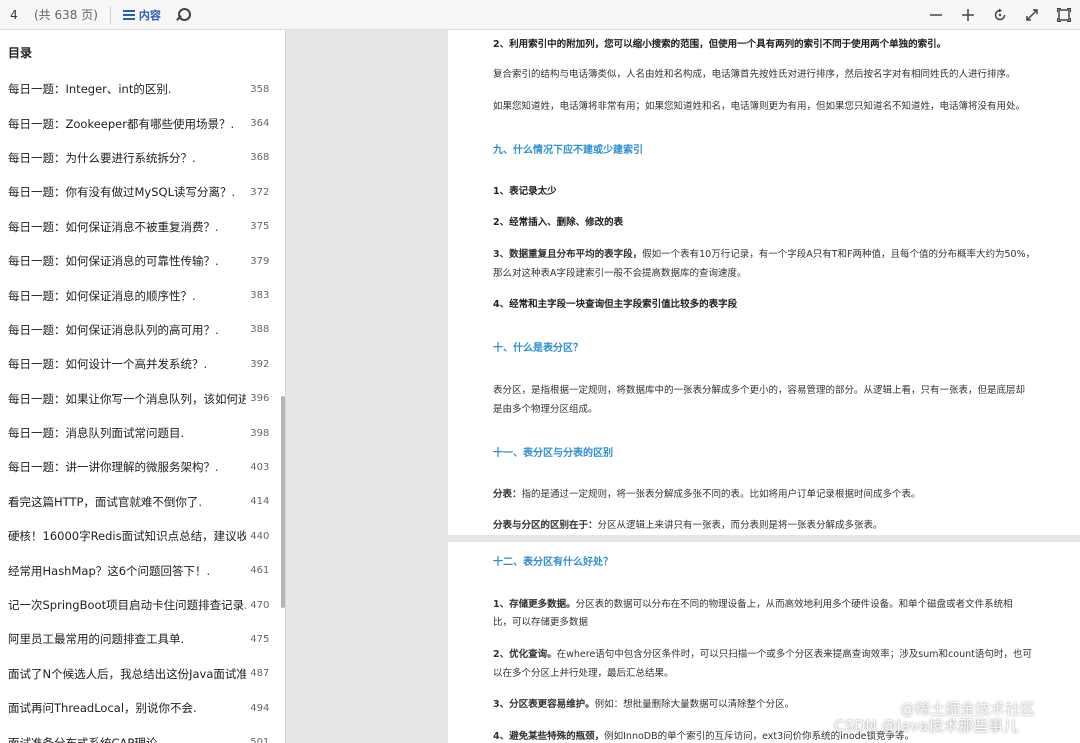 The height and width of the screenshot is (743, 1080). Describe the element at coordinates (260, 364) in the screenshot. I see `toc-item-page: 392` at that location.